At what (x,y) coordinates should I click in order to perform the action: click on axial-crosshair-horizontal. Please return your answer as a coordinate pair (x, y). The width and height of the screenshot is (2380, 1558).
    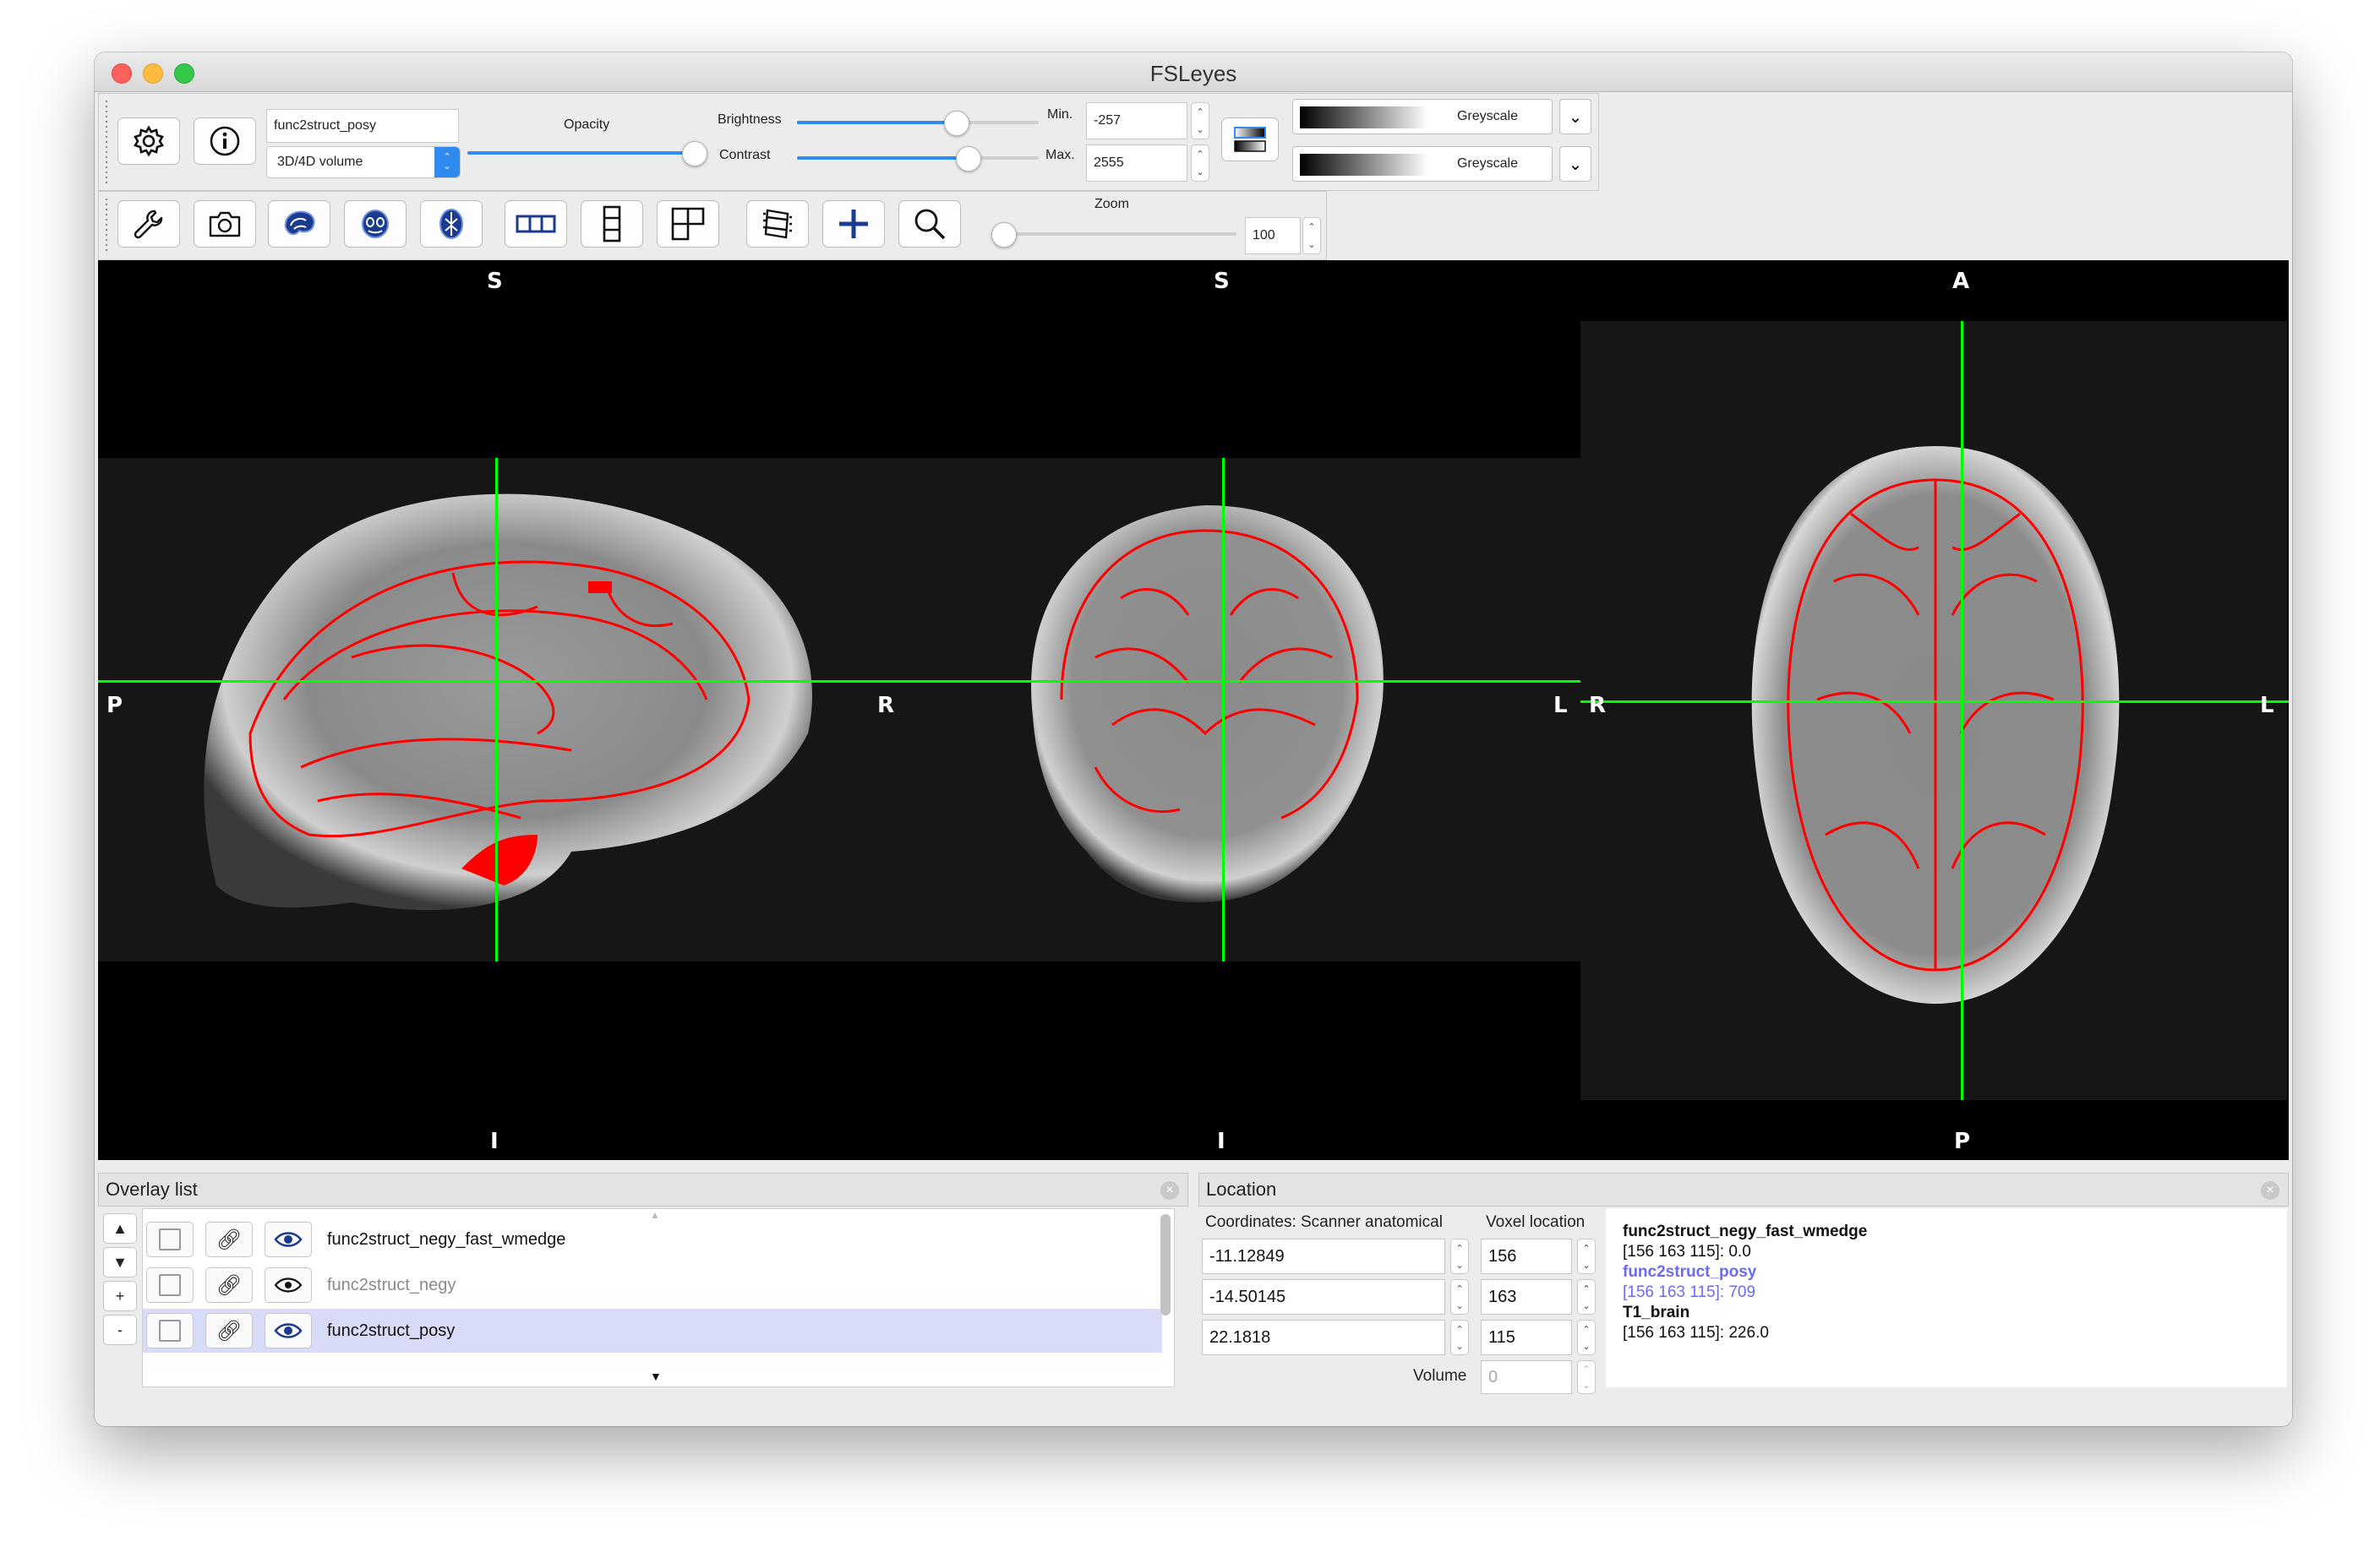
    Looking at the image, I should click on (1935, 701).